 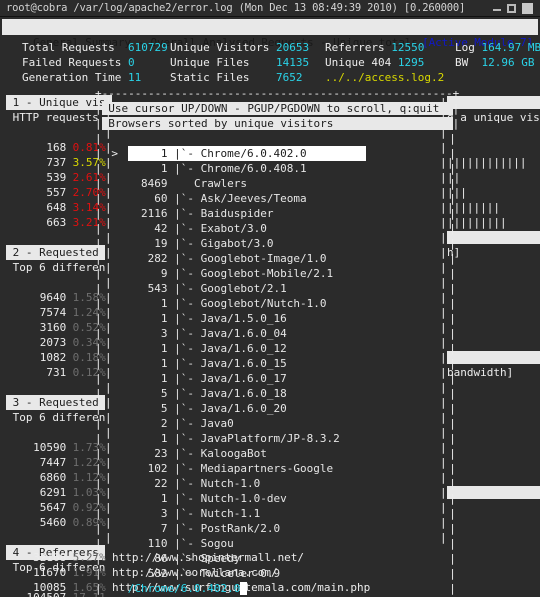 I want to click on popup-list-item: 1 |`- Java/1.6.0_17, so click(x=207, y=378).